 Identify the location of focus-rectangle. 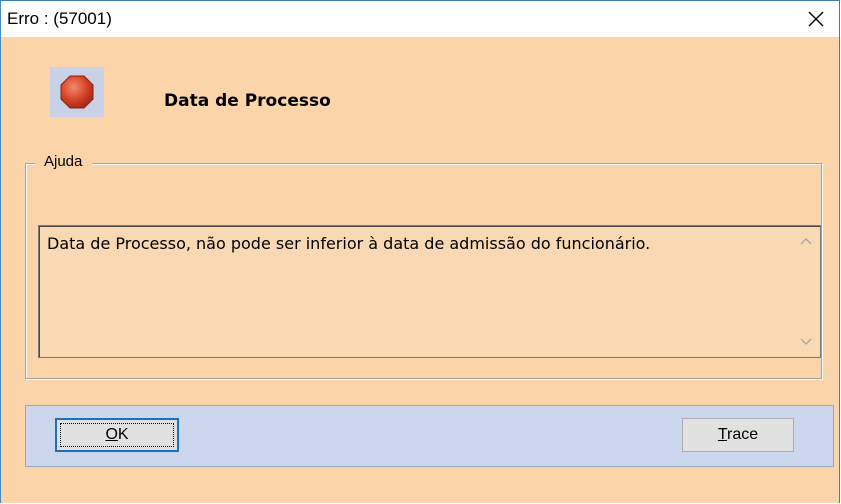
(117, 435).